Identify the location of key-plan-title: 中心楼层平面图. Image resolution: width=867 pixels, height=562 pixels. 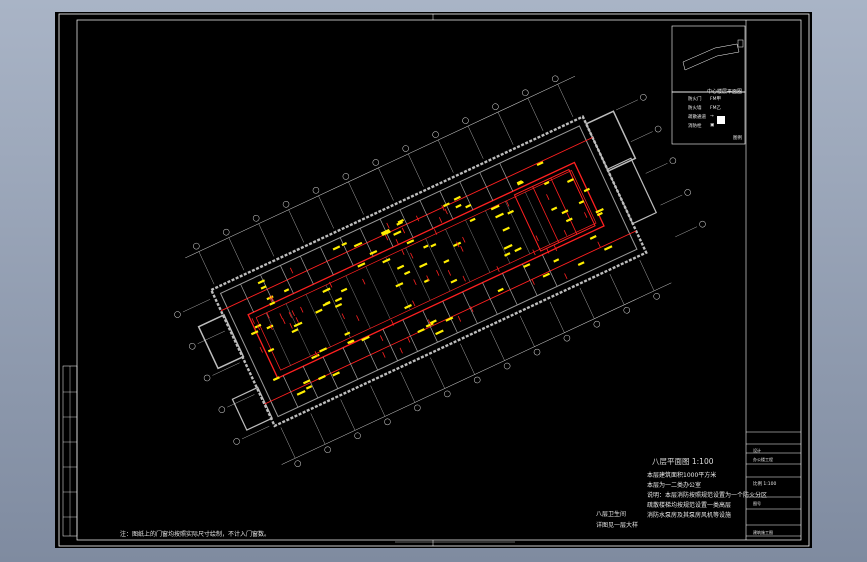
(725, 92).